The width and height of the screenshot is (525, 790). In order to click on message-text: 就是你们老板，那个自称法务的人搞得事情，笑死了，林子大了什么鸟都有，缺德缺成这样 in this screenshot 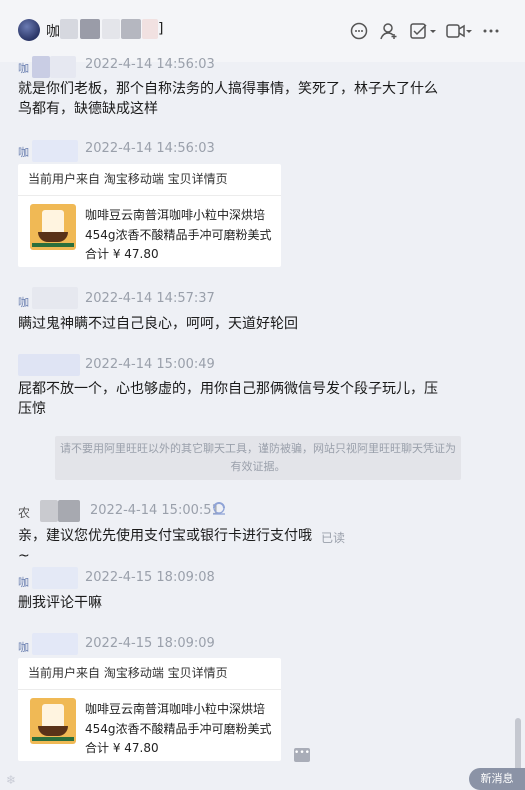, I will do `click(228, 99)`.